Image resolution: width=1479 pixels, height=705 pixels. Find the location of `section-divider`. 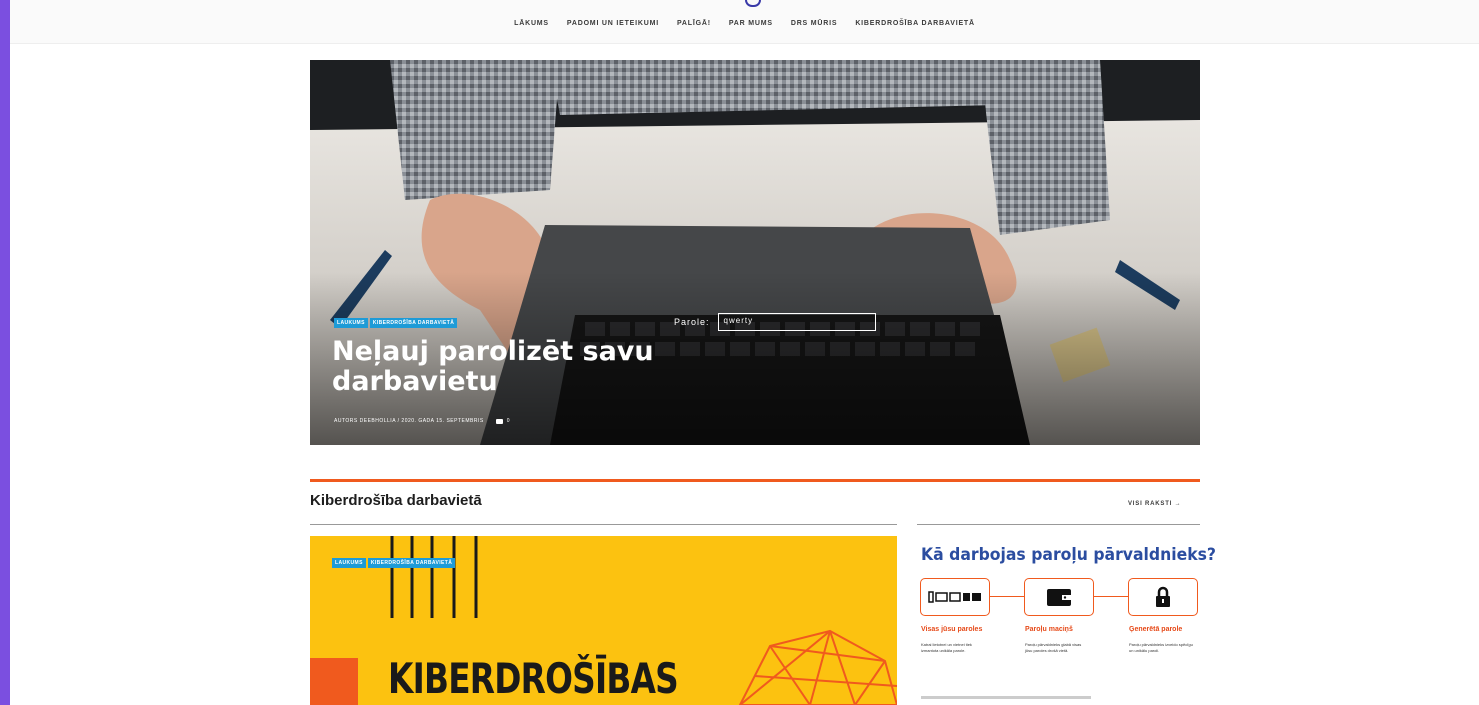

section-divider is located at coordinates (755, 480).